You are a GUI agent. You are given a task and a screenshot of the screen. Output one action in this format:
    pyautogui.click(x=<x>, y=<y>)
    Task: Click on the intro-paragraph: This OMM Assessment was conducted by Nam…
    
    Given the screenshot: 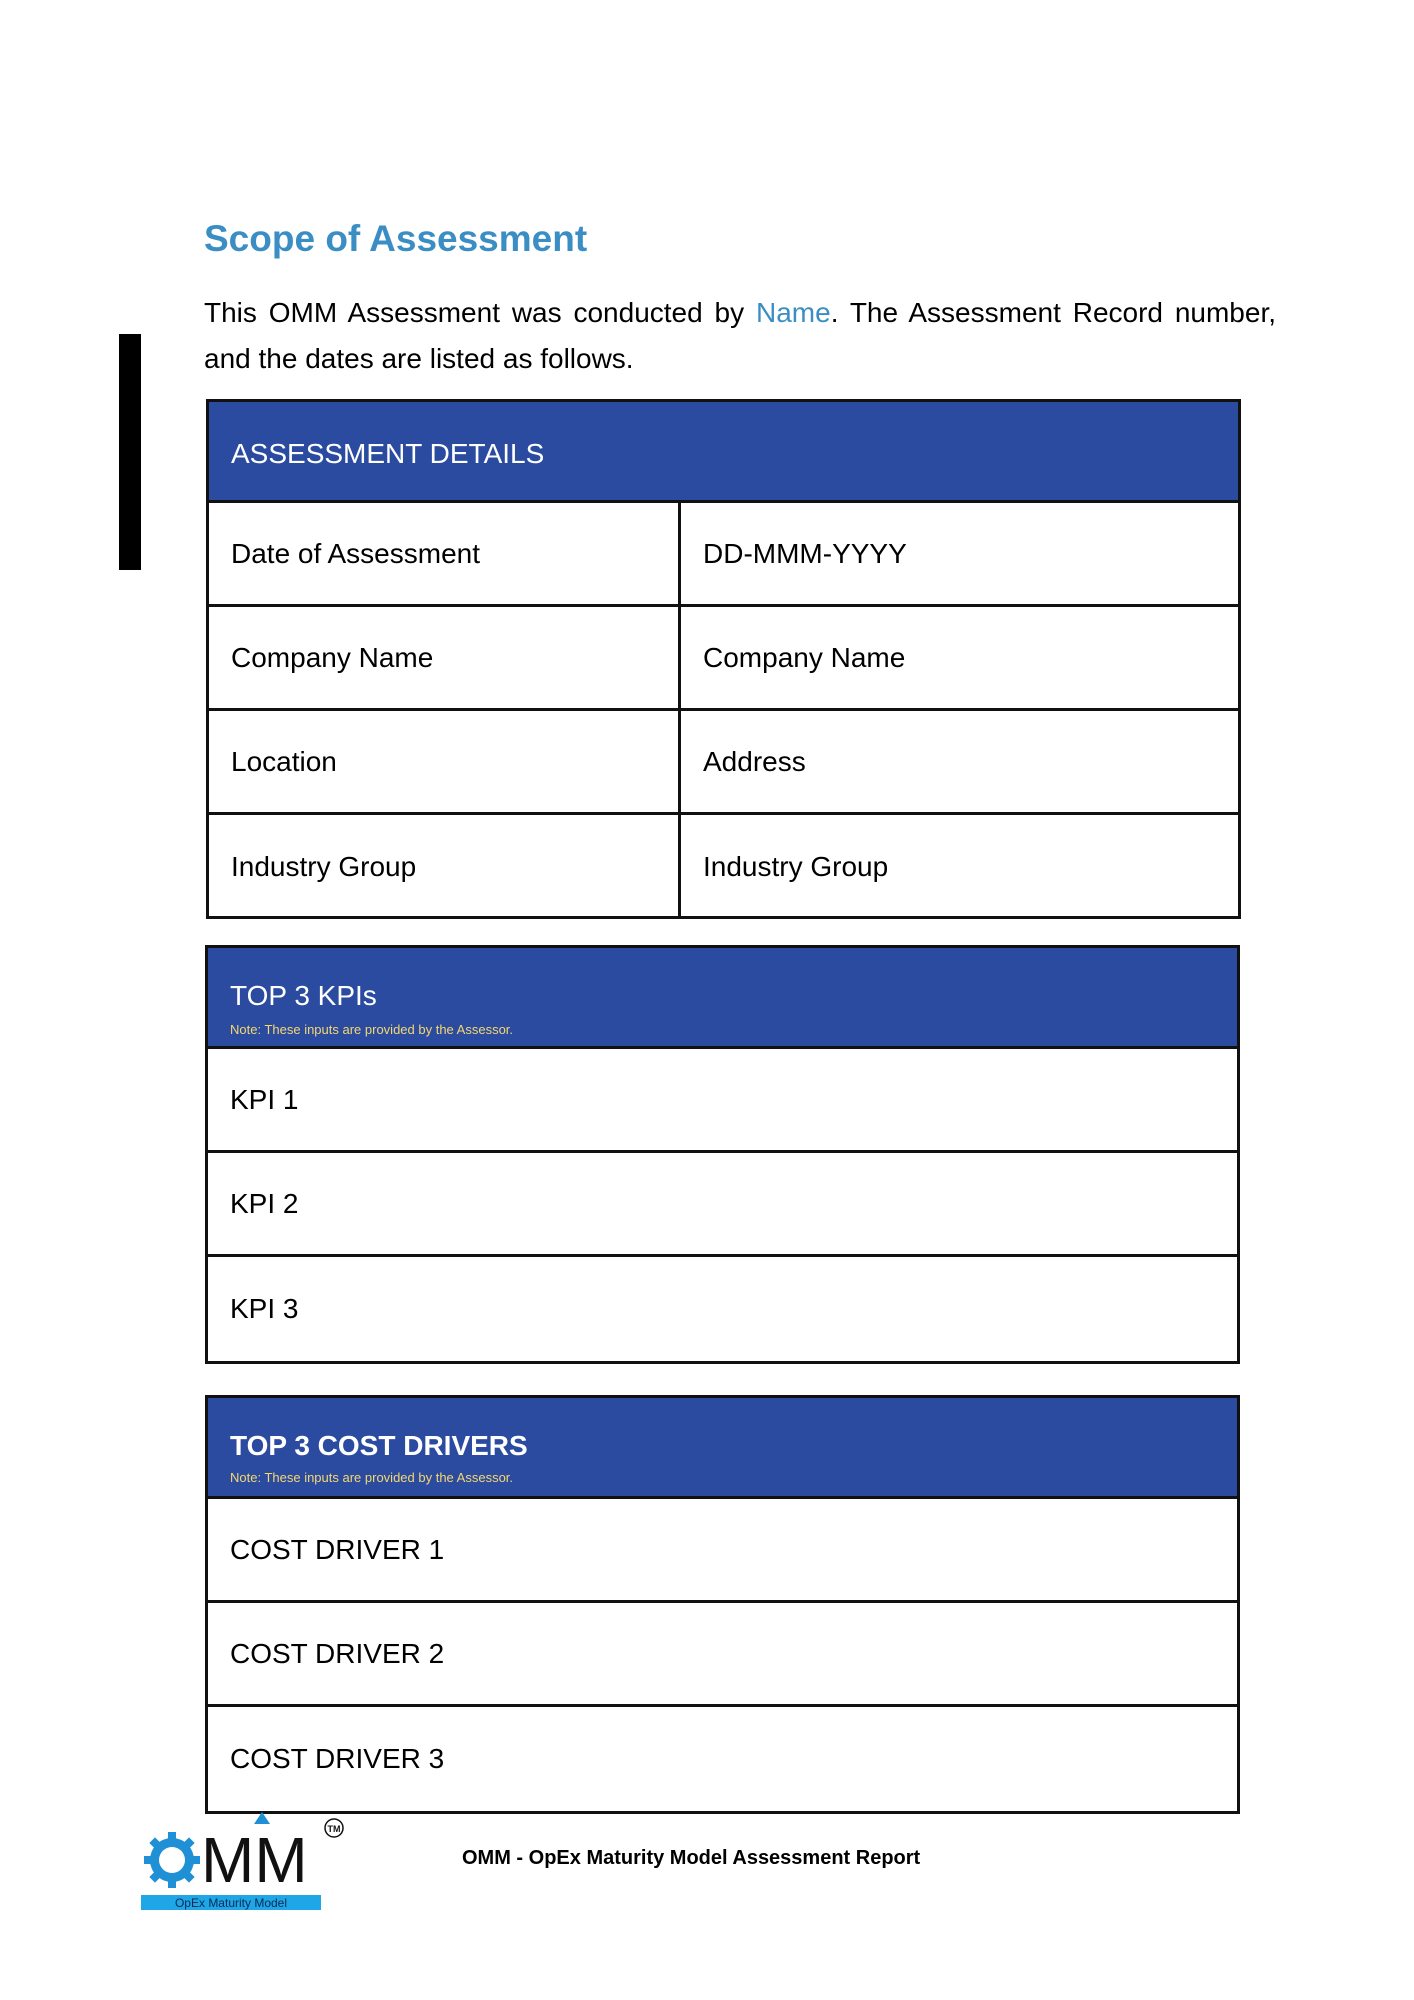 What is the action you would take?
    pyautogui.click(x=740, y=336)
    